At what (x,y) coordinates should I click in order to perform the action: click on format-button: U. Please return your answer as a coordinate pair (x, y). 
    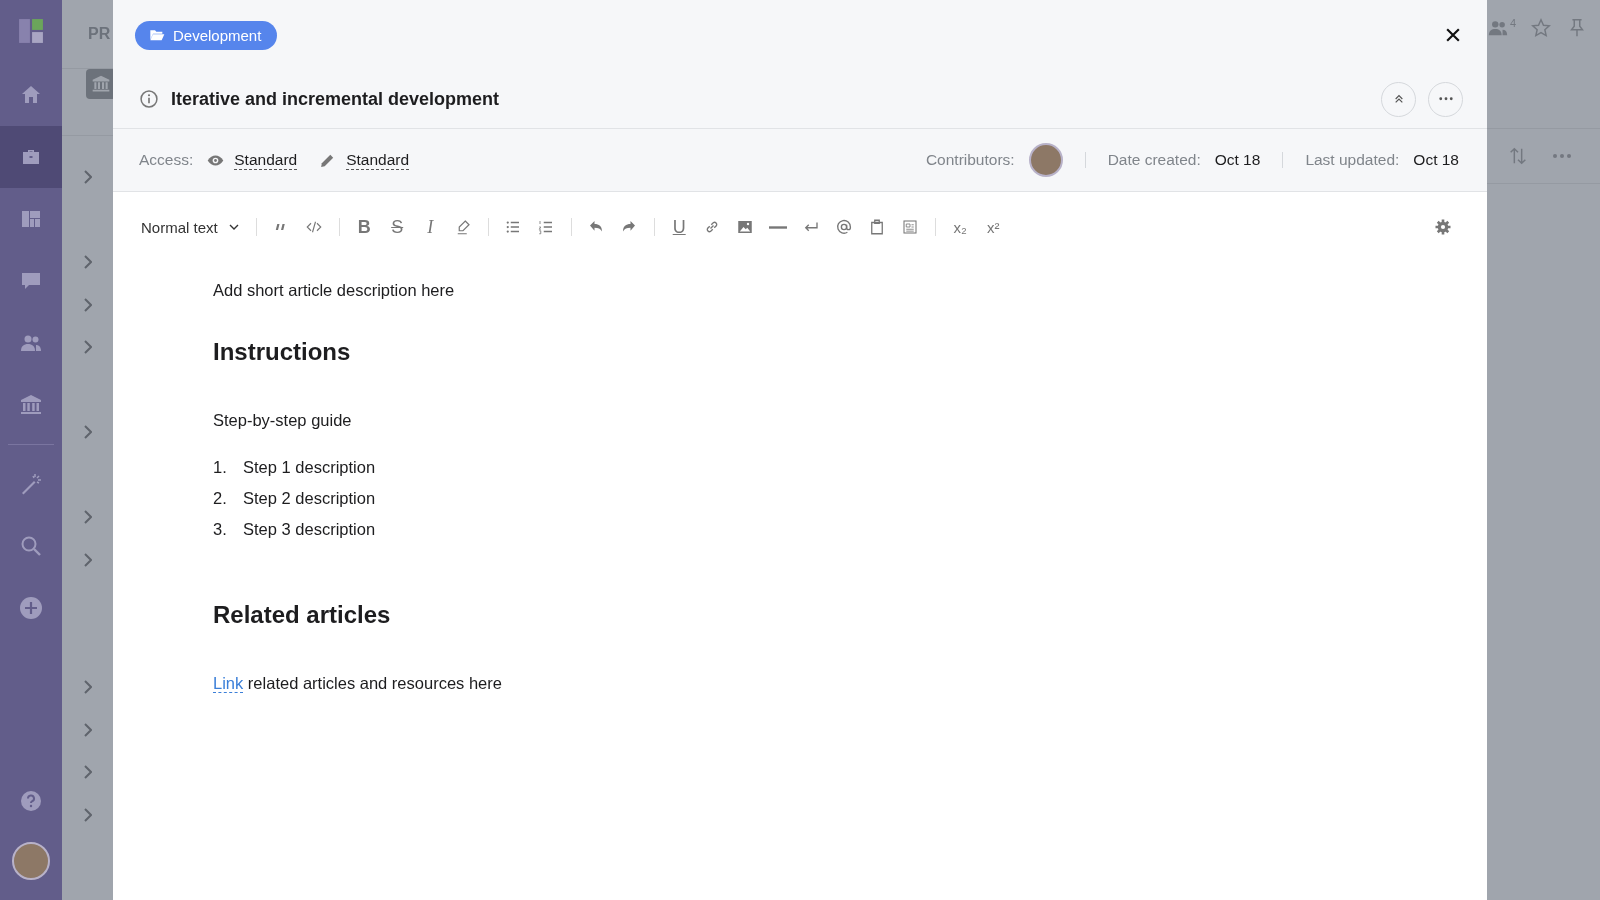
    Looking at the image, I should click on (679, 227).